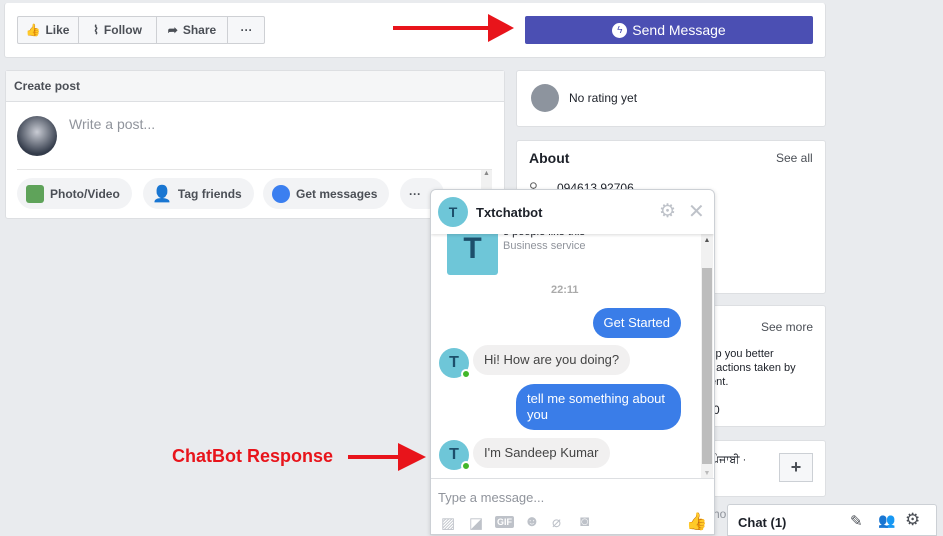 This screenshot has width=943, height=536. Describe the element at coordinates (509, 212) in the screenshot. I see `chat-title: Txtchatbot` at that location.